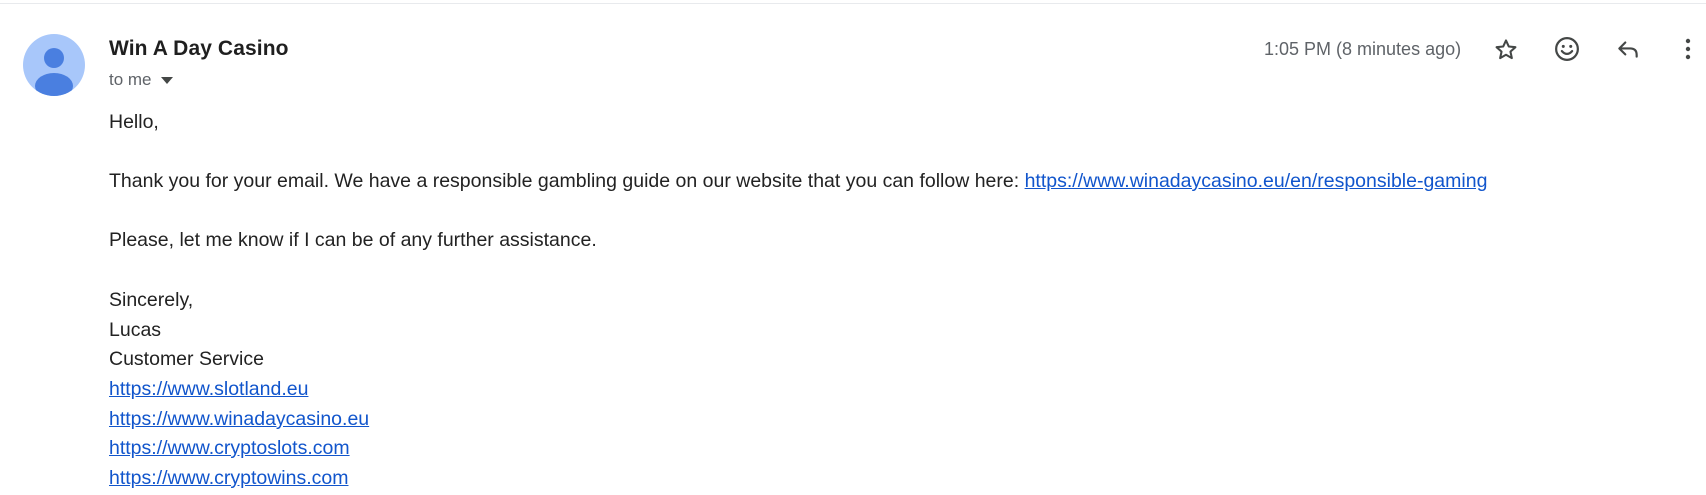 The height and width of the screenshot is (495, 1706). I want to click on sender-avatar, so click(54, 65).